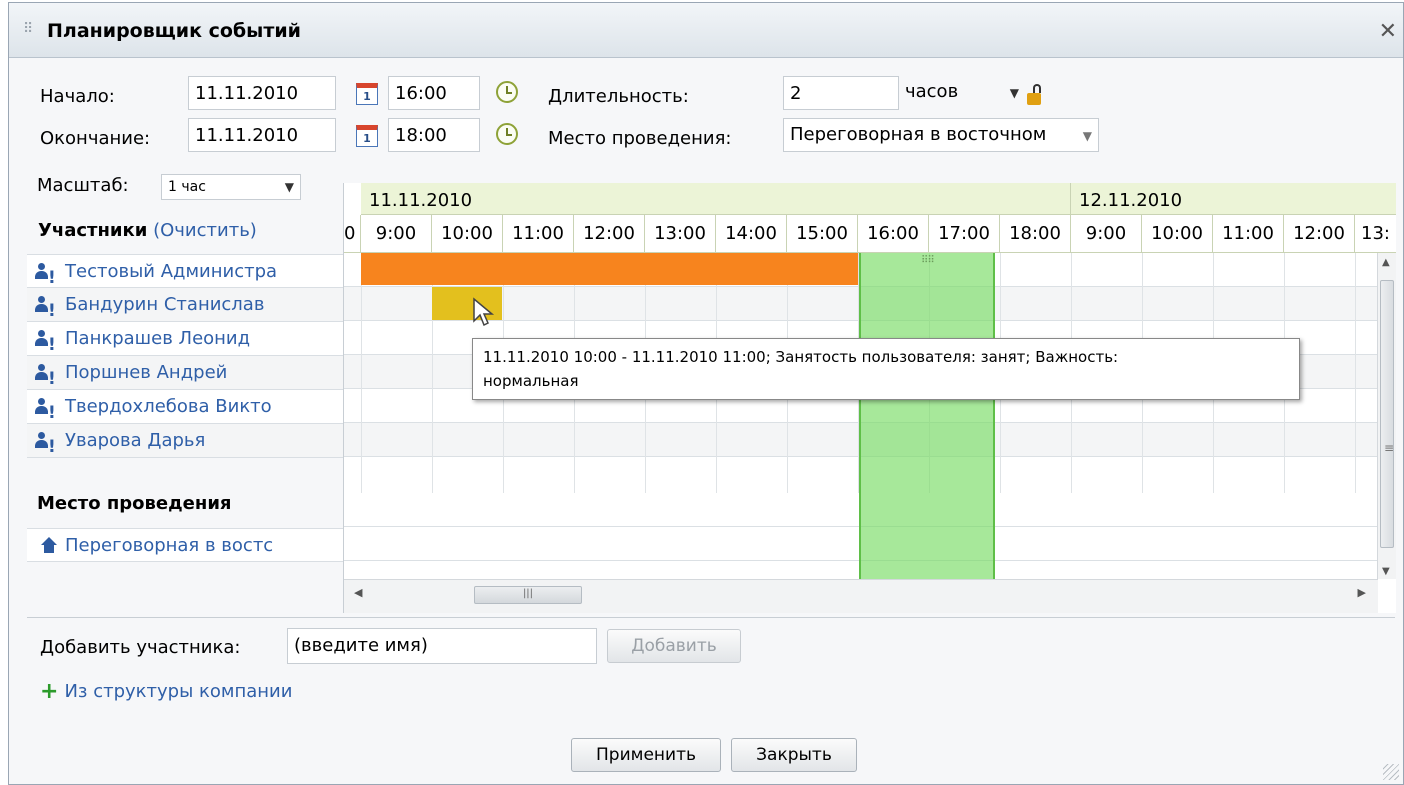  Describe the element at coordinates (964, 234) in the screenshot. I see `hour-header: 17:00` at that location.